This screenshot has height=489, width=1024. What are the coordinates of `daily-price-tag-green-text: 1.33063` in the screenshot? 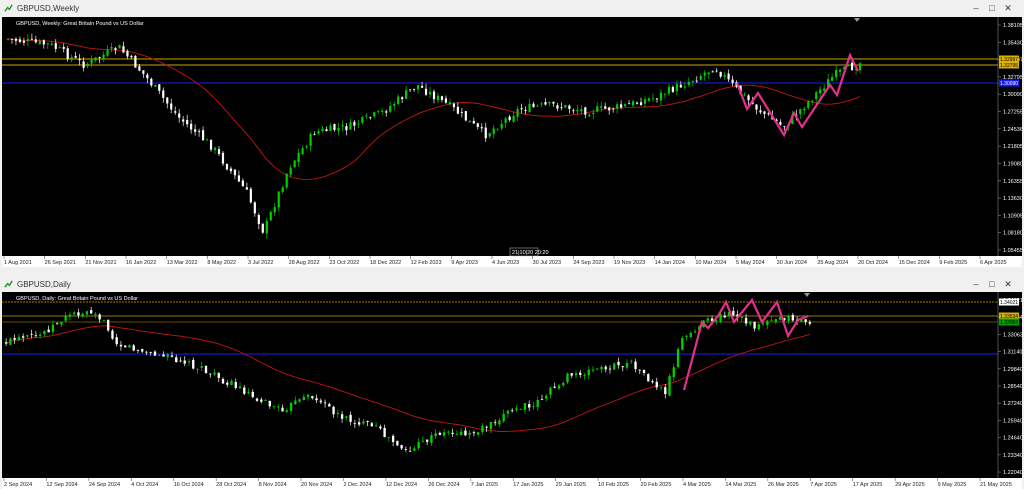 It's located at (1009, 323).